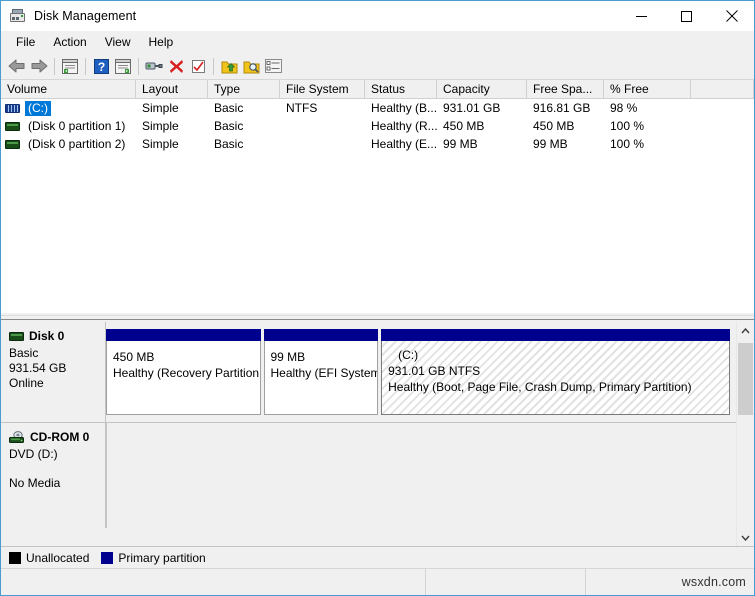 Image resolution: width=755 pixels, height=596 pixels. What do you see at coordinates (68, 89) in the screenshot?
I see `column-header-volume: Volume` at bounding box center [68, 89].